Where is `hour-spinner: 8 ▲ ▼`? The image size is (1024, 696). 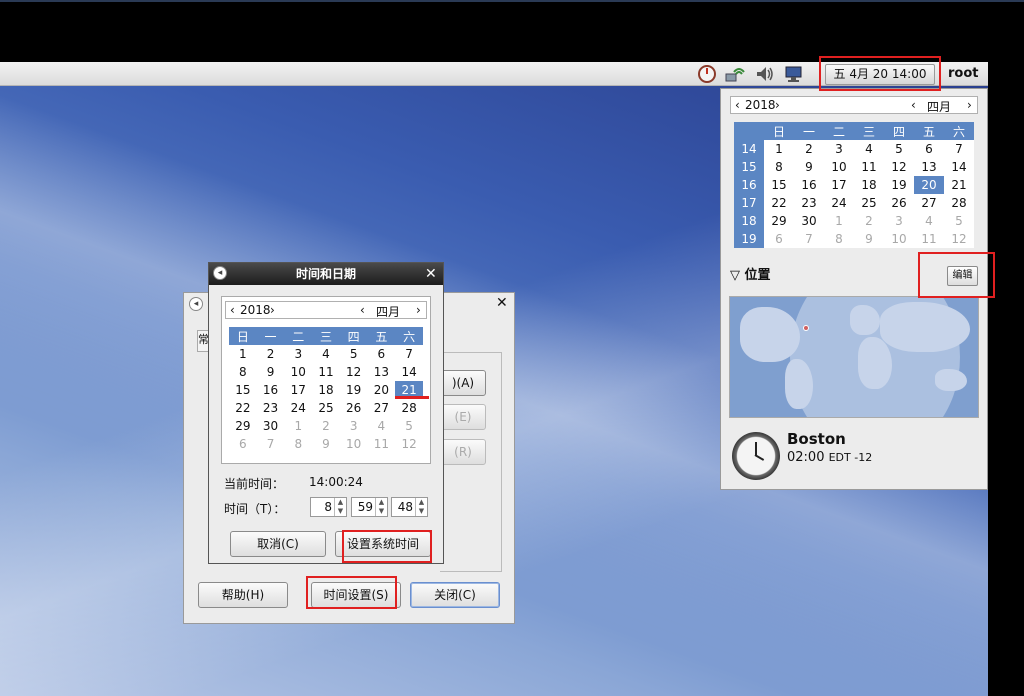 hour-spinner: 8 ▲ ▼ is located at coordinates (328, 507).